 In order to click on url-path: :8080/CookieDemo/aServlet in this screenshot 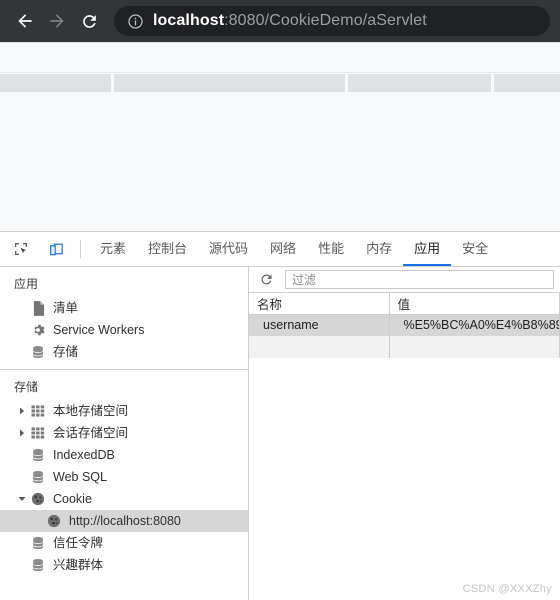, I will do `click(325, 20)`.